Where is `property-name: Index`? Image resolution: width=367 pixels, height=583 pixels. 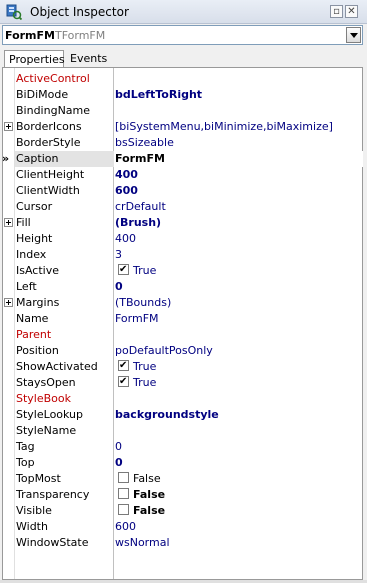
property-name: Index is located at coordinates (31, 254).